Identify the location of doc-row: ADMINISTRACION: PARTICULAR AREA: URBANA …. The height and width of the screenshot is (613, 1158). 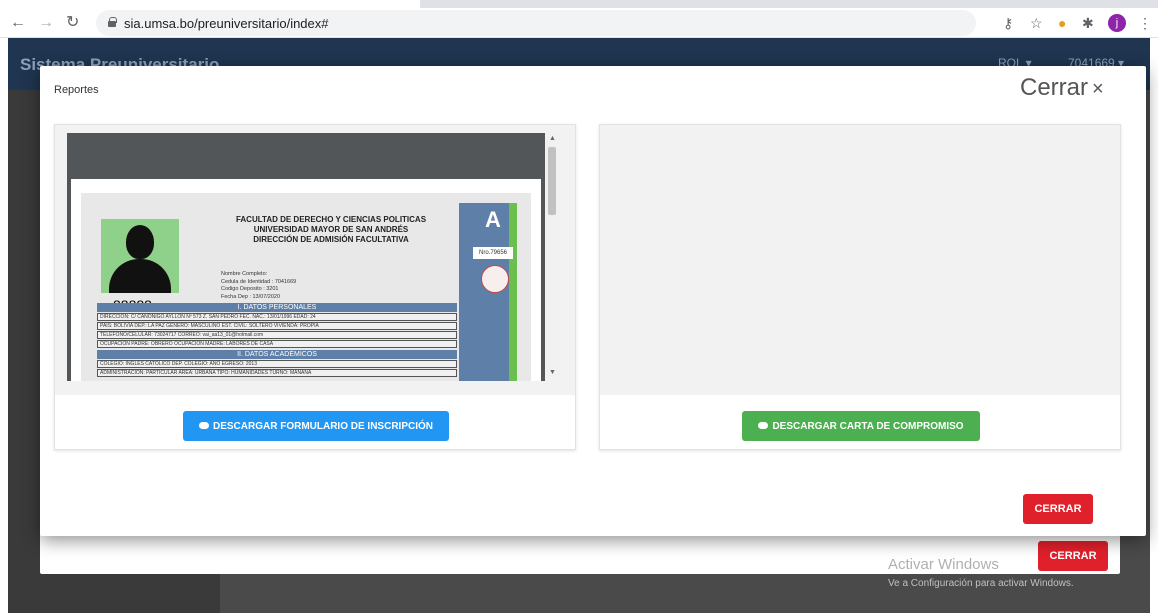
(277, 373).